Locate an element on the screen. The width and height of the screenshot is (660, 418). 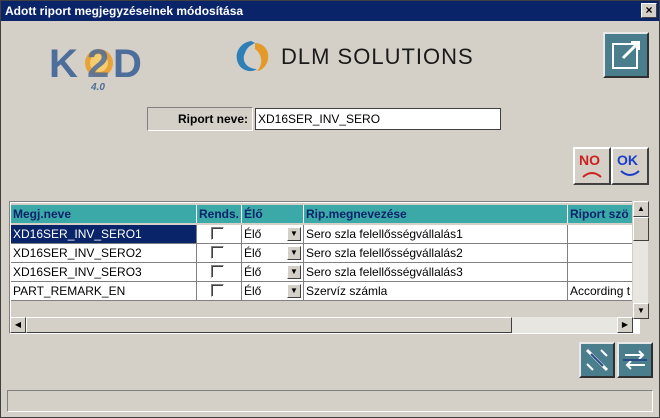
horizontal-scroll-thumb is located at coordinates (269, 325).